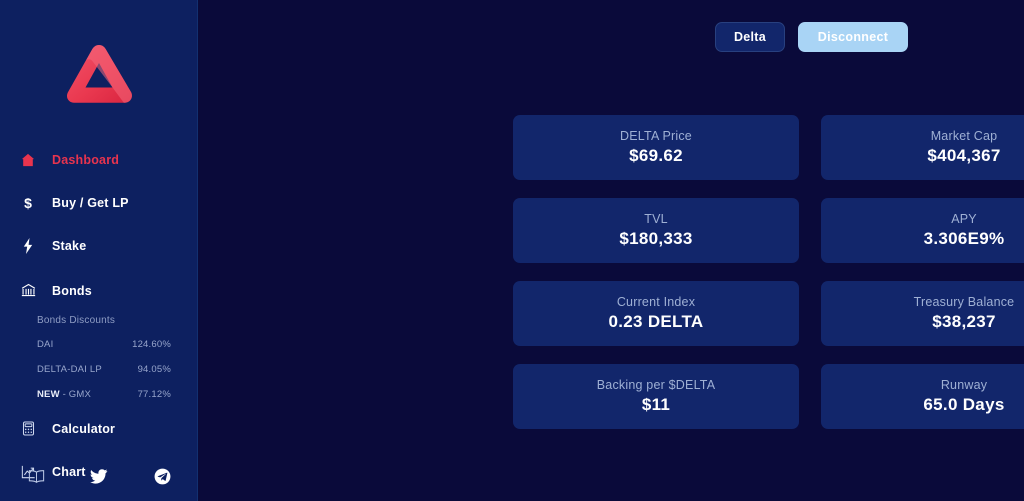 The width and height of the screenshot is (1024, 501). Describe the element at coordinates (69, 245) in the screenshot. I see `sidebar-item-label: Stake` at that location.